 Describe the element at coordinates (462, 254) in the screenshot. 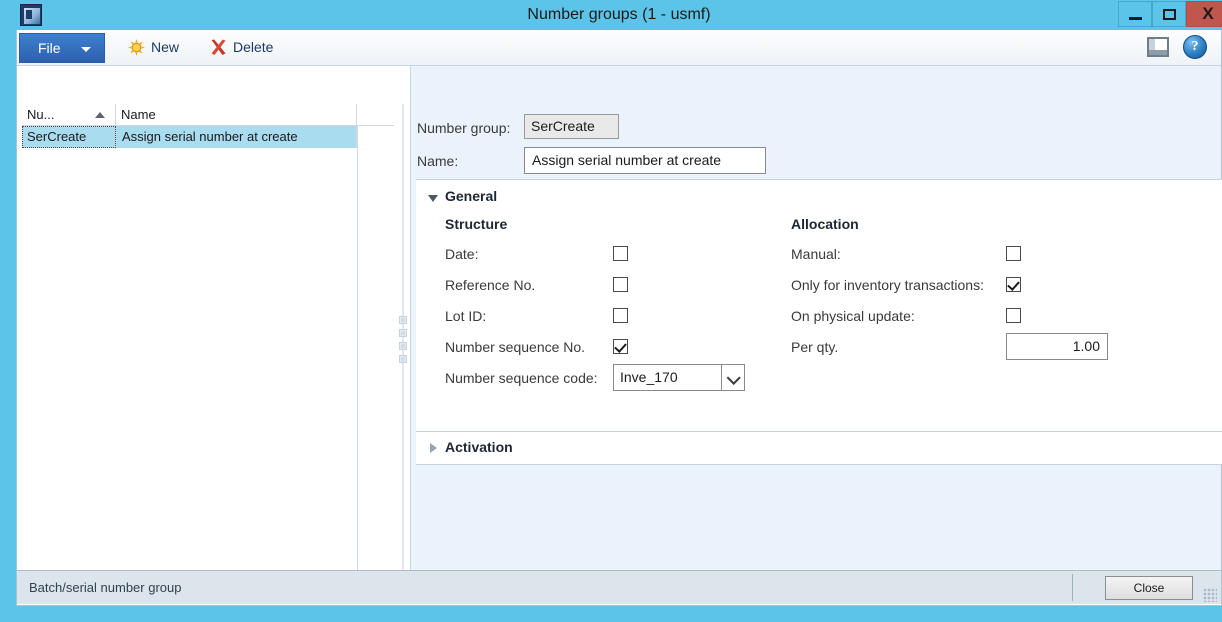

I see `date-label: Date:` at that location.